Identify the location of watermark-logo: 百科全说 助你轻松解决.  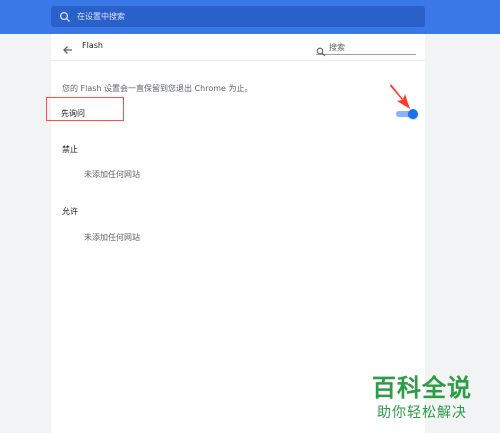
(432, 398).